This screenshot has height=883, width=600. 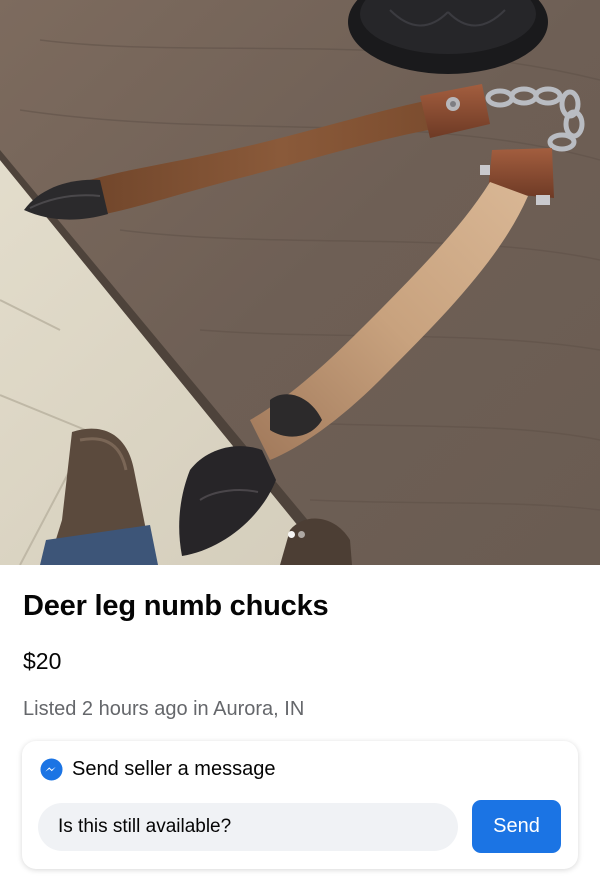 I want to click on carousel-dots, so click(x=296, y=534).